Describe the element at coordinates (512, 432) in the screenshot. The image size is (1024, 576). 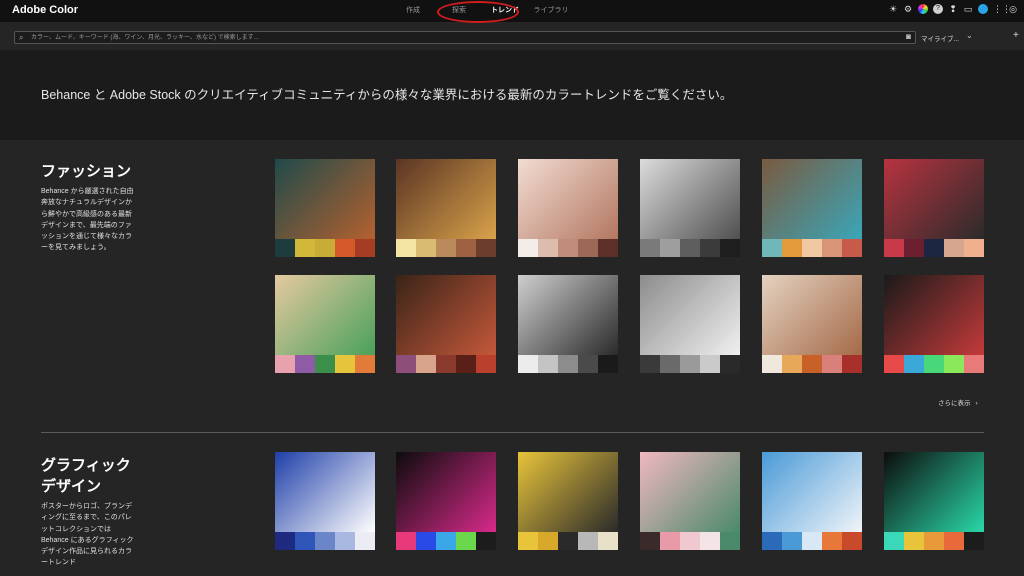
I see `section-divider` at that location.